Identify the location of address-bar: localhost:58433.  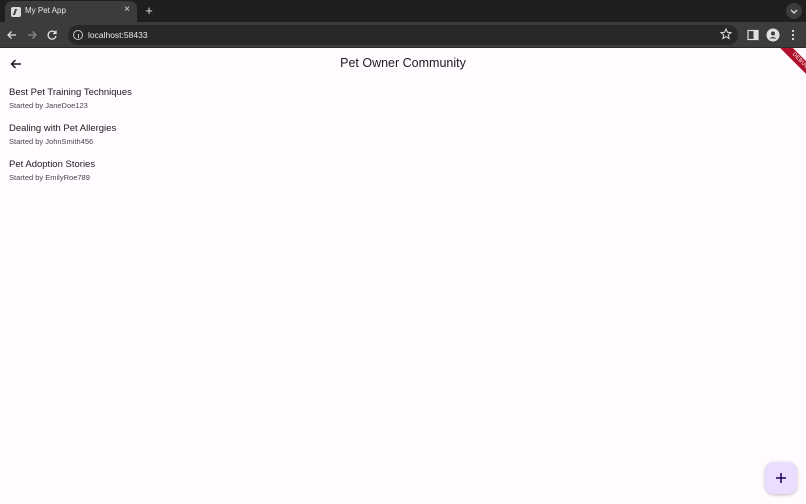
(403, 35).